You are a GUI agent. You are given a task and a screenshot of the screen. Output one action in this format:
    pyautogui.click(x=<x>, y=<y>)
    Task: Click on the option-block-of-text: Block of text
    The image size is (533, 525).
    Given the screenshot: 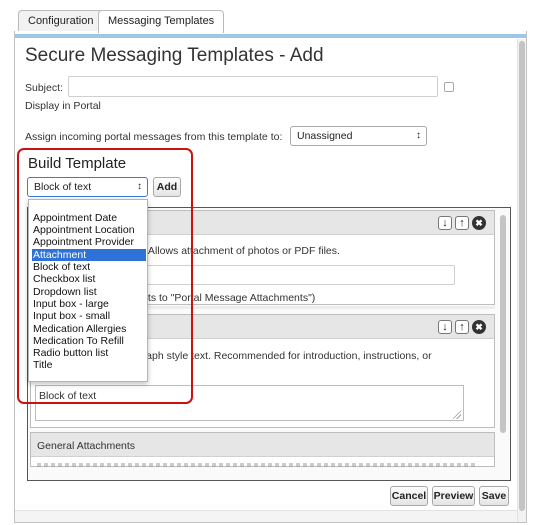 What is the action you would take?
    pyautogui.click(x=89, y=267)
    